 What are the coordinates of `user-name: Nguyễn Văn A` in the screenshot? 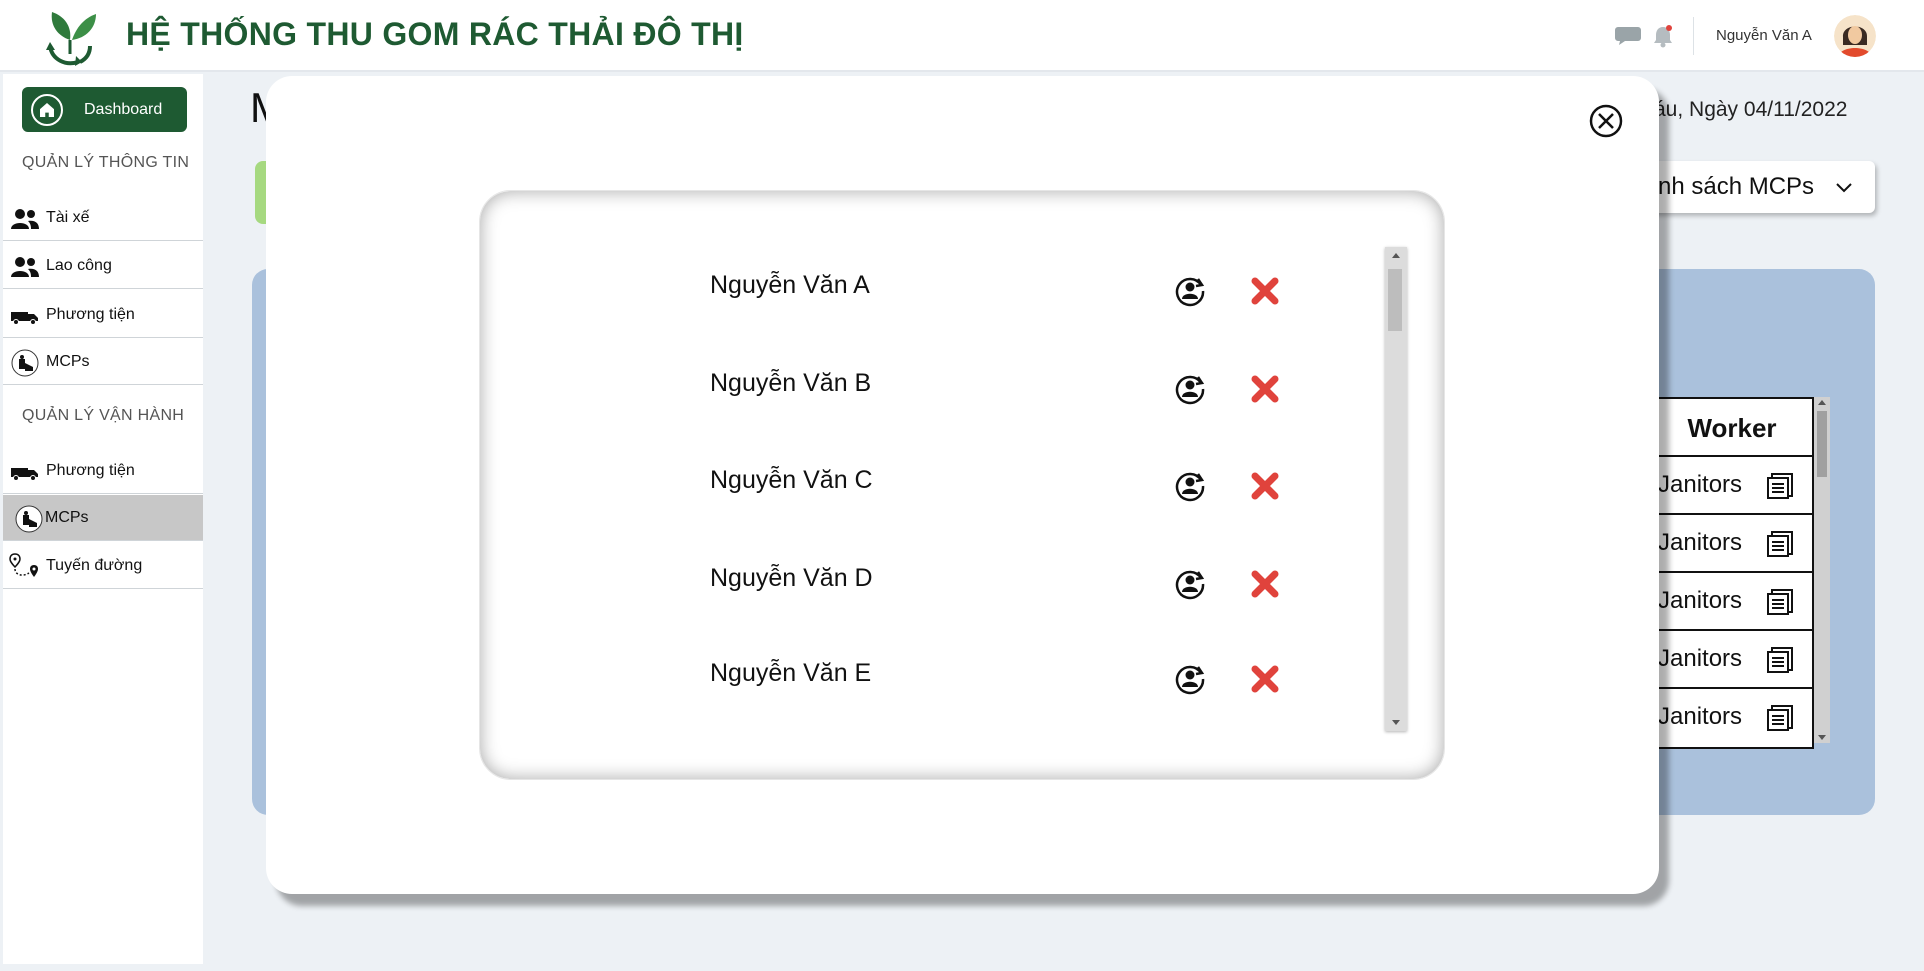 It's located at (1764, 35).